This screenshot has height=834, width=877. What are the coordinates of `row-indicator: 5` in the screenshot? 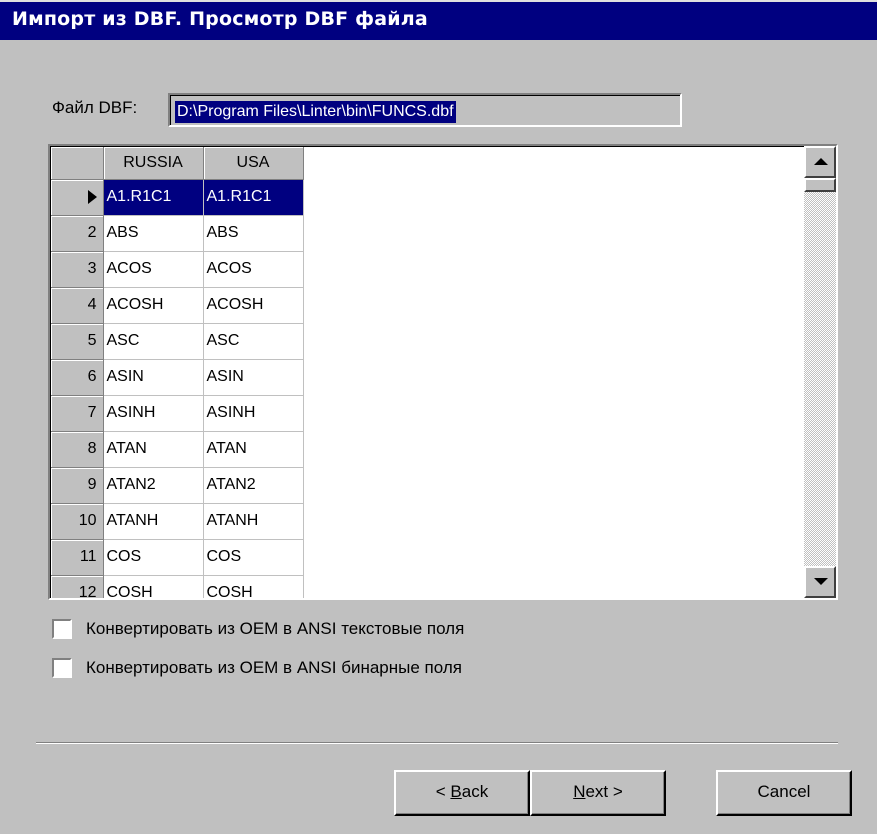 It's located at (77, 341).